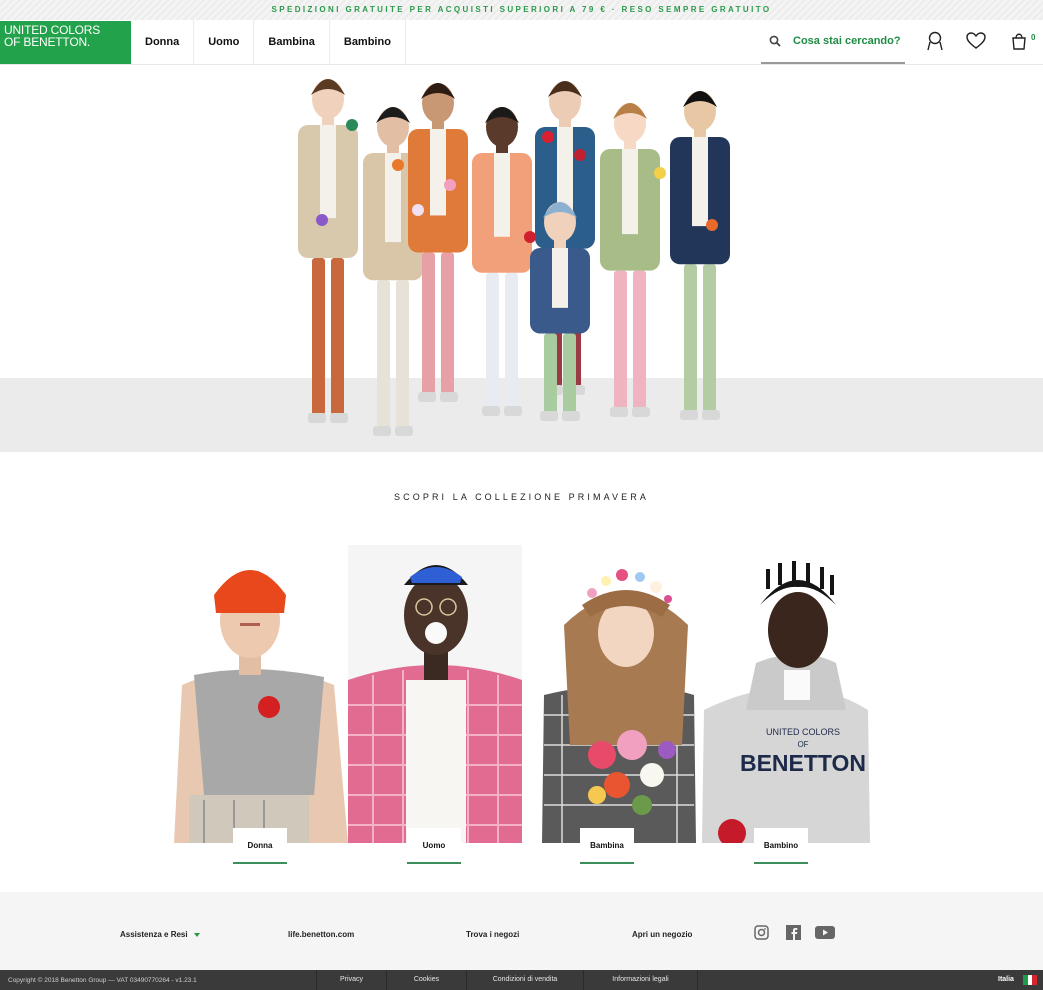 This screenshot has height=990, width=1043. I want to click on sweatshirt-print-line1: UNITED COLORS, so click(803, 732).